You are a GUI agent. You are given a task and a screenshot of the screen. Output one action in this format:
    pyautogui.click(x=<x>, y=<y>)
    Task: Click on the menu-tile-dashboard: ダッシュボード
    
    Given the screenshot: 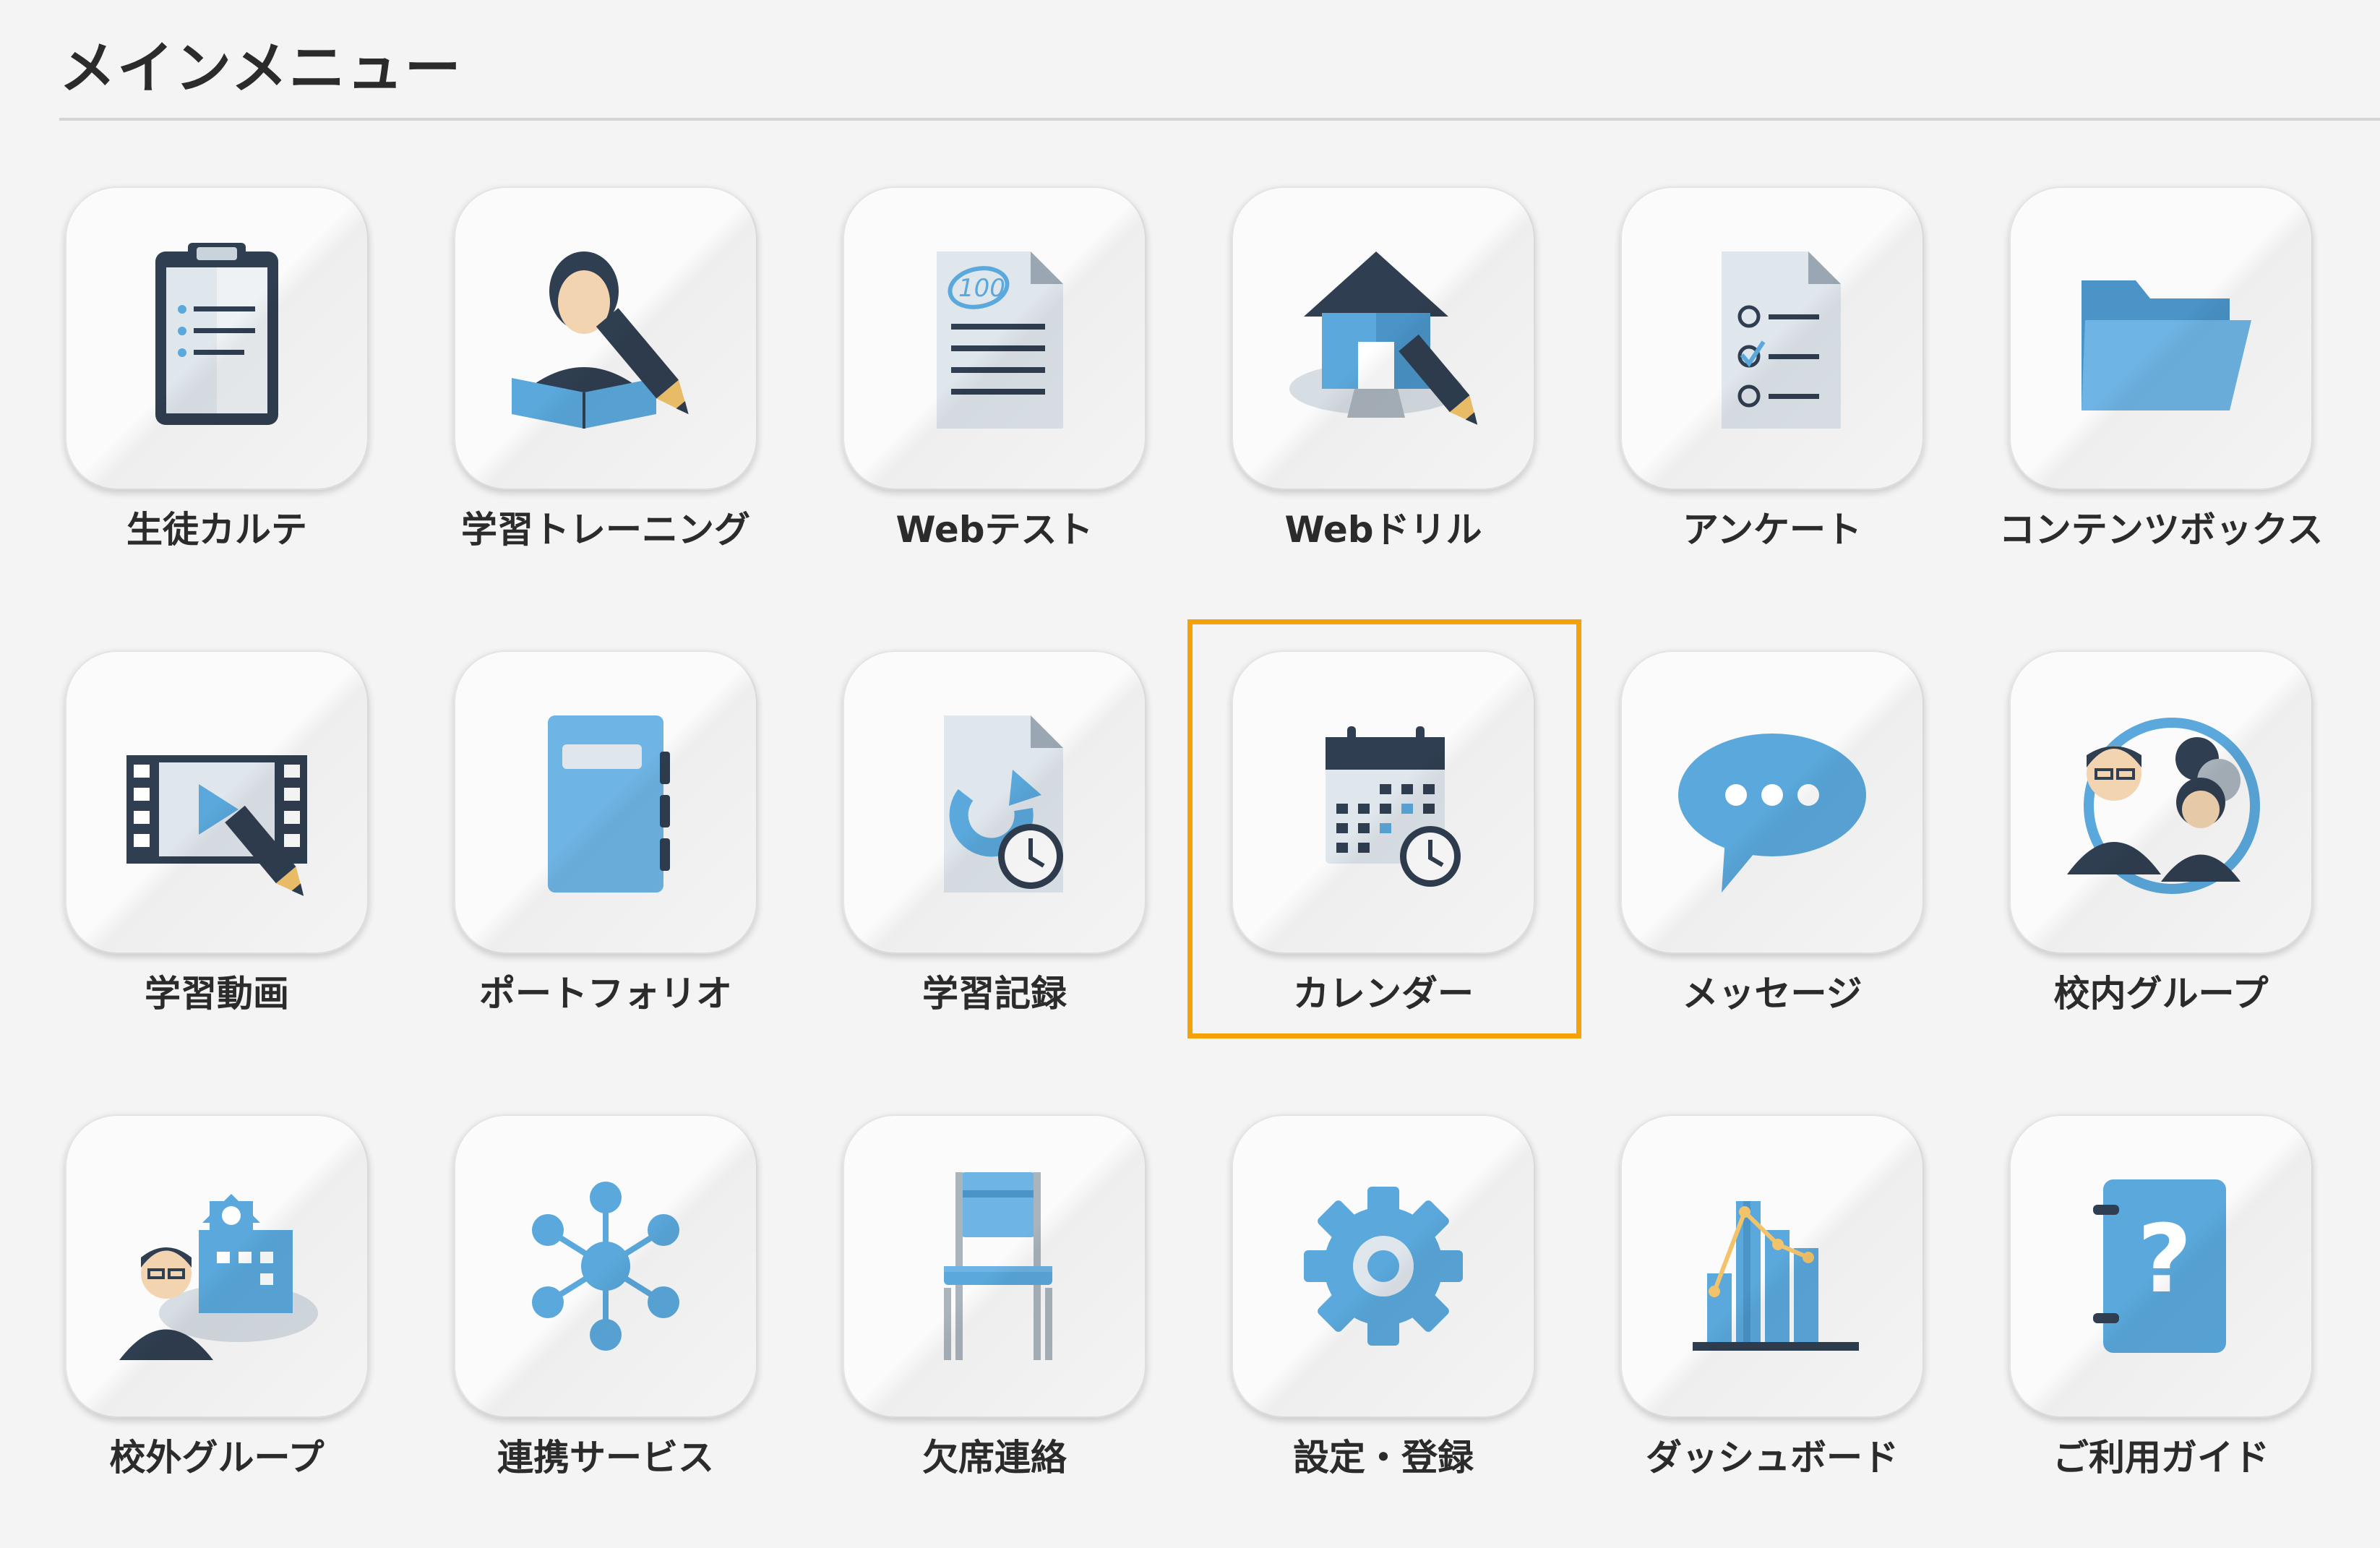 What is the action you would take?
    pyautogui.click(x=1779, y=1331)
    